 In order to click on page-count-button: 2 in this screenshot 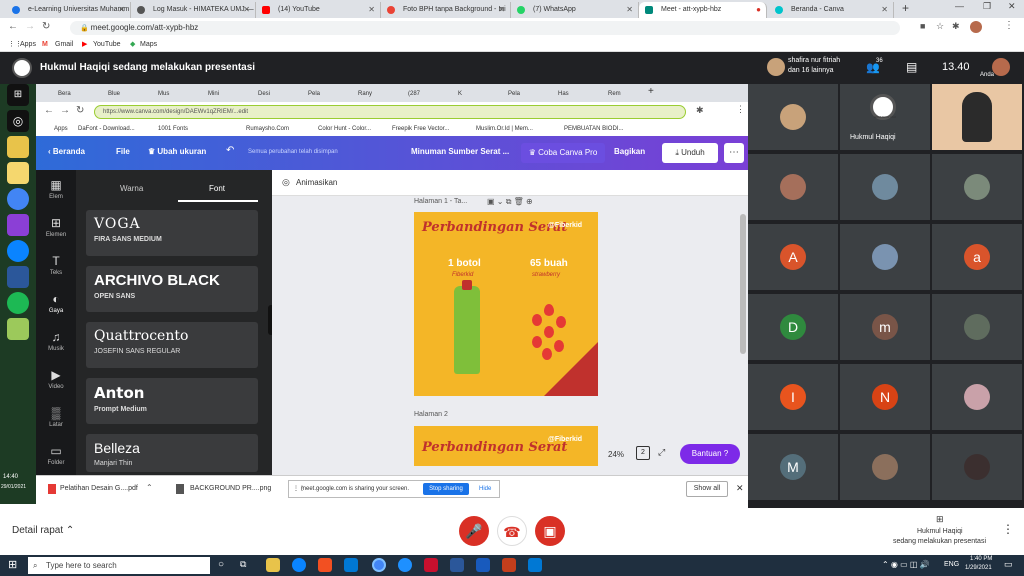, I will do `click(643, 453)`.